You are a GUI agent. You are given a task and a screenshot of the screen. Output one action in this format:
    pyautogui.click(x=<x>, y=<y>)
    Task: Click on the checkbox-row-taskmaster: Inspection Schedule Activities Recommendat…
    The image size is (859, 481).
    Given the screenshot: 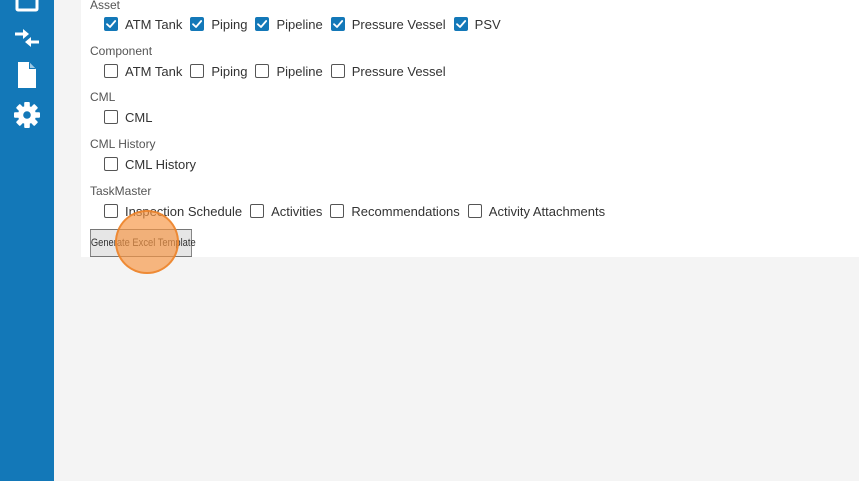 What is the action you would take?
    pyautogui.click(x=358, y=211)
    